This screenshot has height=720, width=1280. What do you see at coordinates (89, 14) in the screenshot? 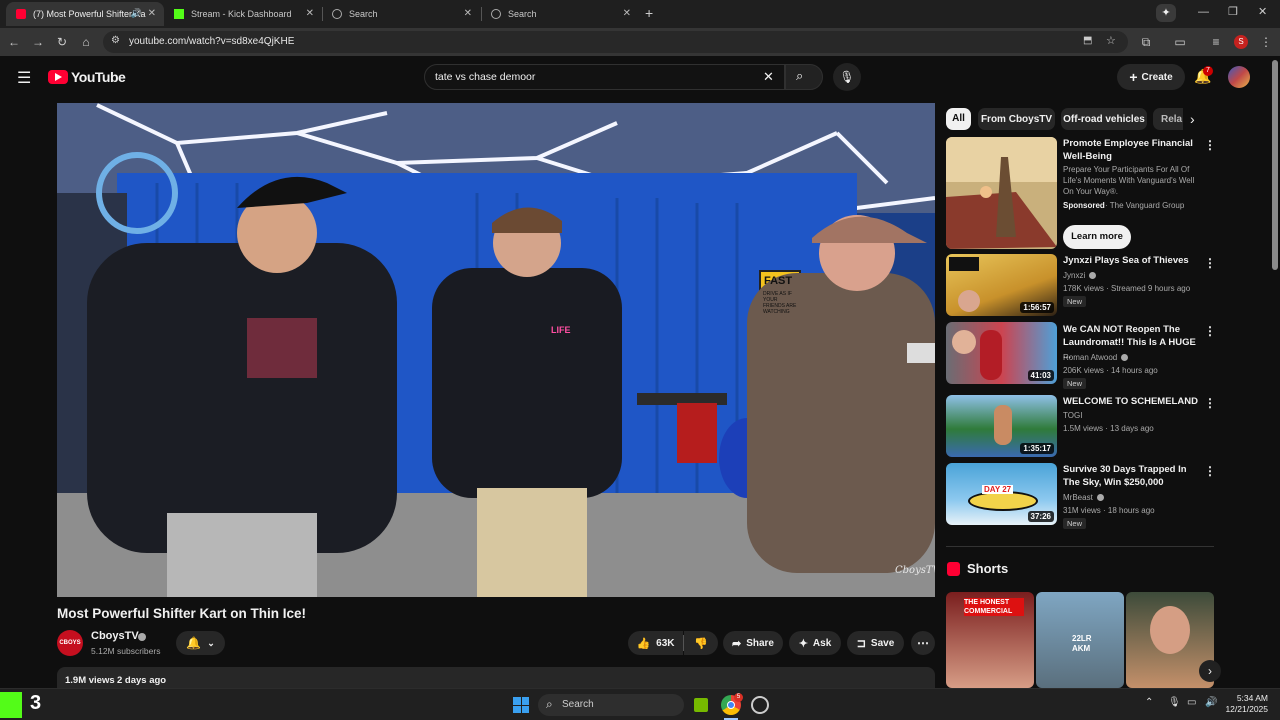
I see `tab-title: (7) Most Powerful Shifter Ka` at bounding box center [89, 14].